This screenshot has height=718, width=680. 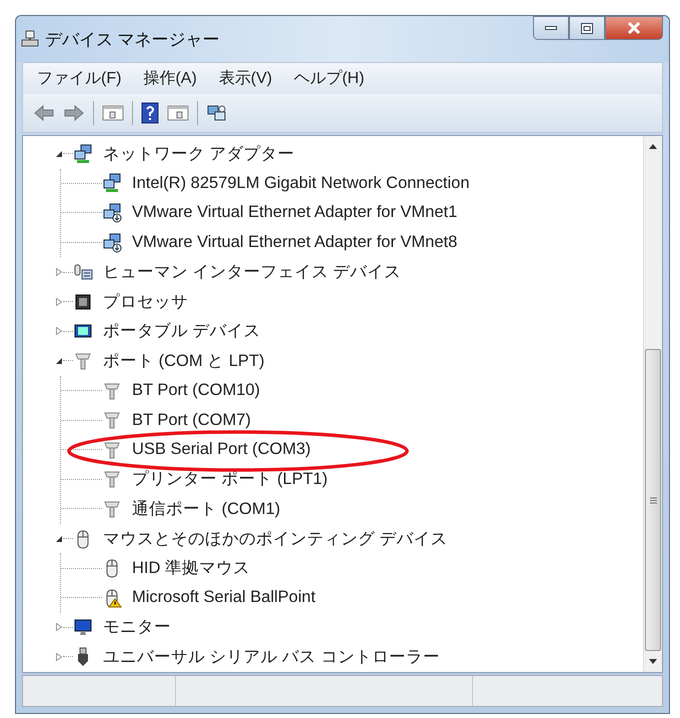 I want to click on tree-item: BT Port (COM10), so click(x=196, y=390).